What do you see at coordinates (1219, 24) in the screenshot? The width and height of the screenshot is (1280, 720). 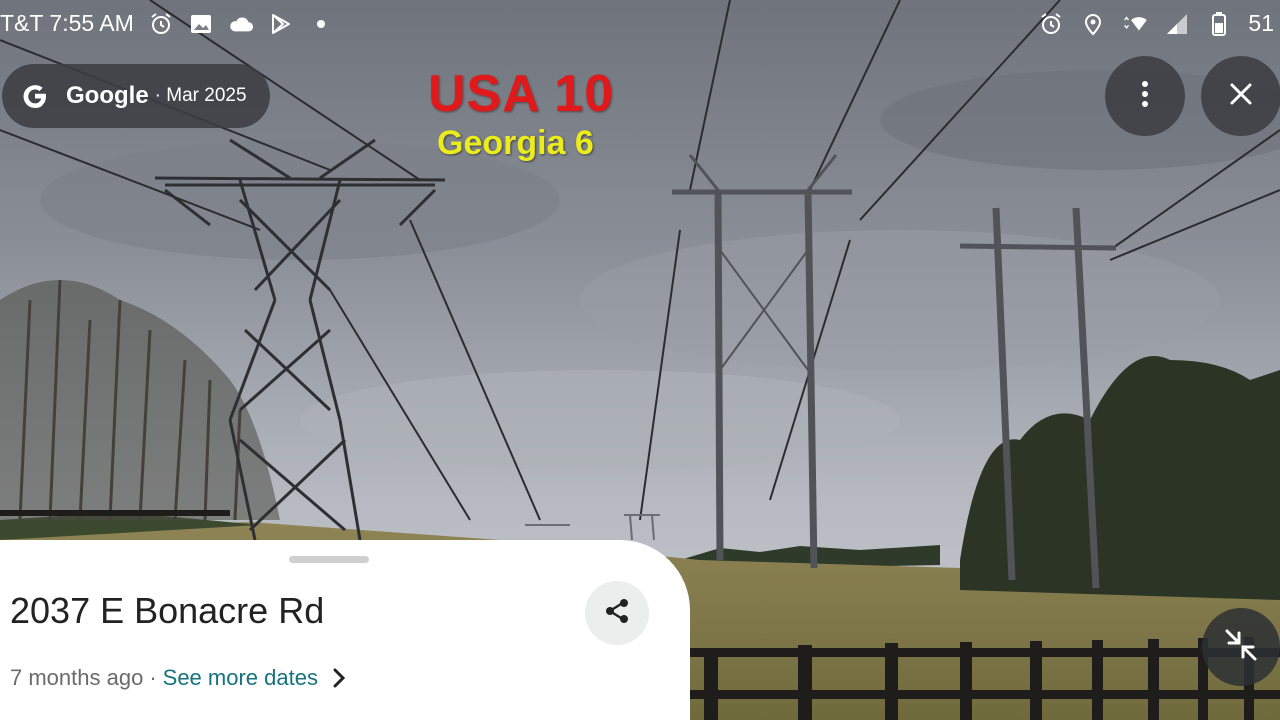 I see `battery-icon` at bounding box center [1219, 24].